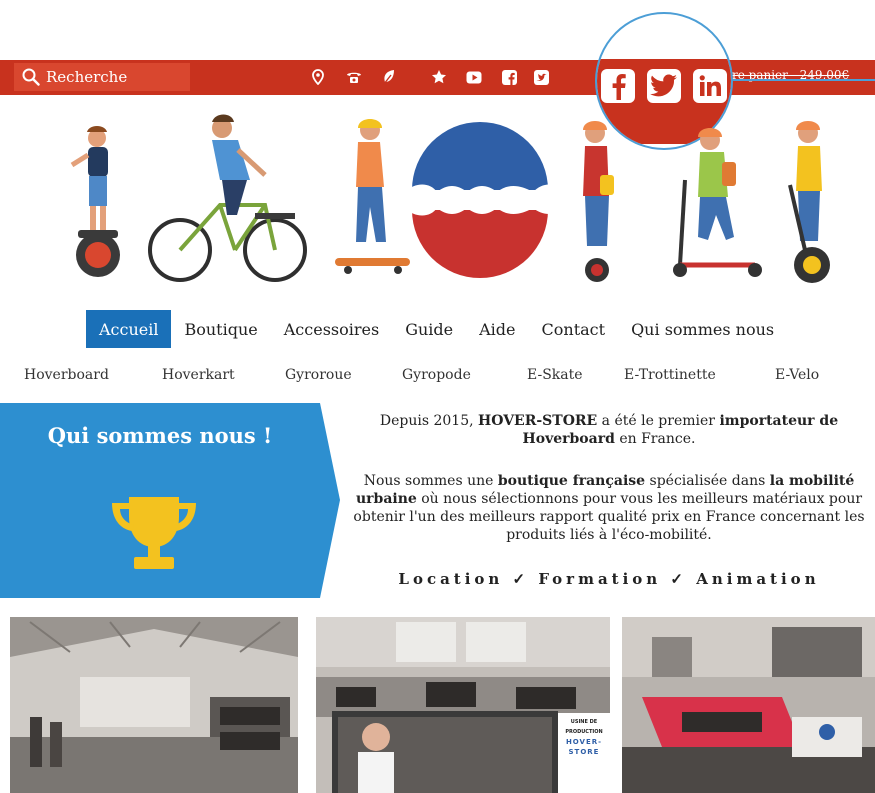 This screenshot has width=875, height=793. Describe the element at coordinates (154, 533) in the screenshot. I see `trophy-icon` at that location.